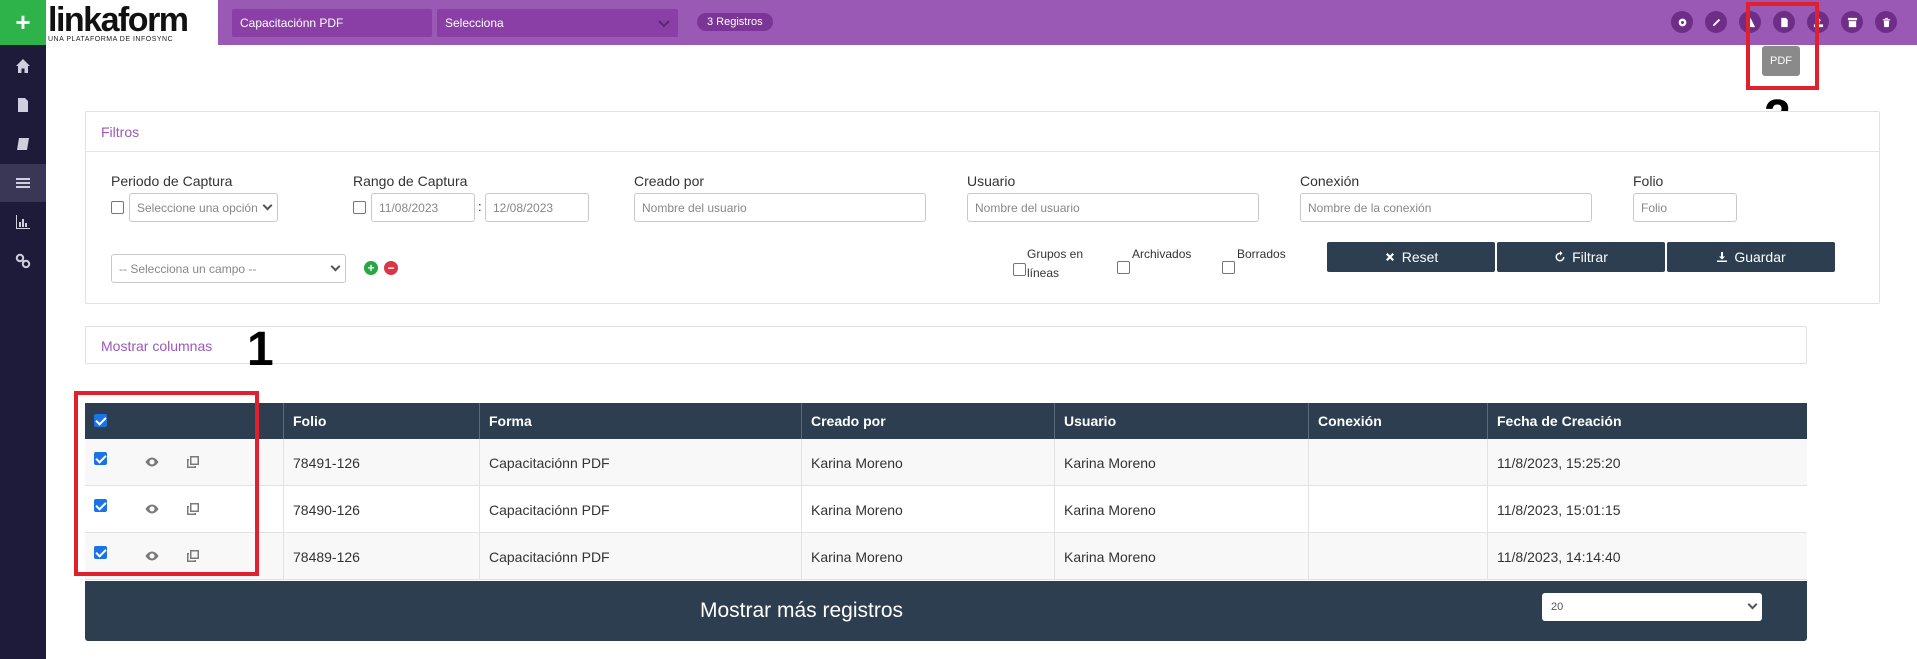 The height and width of the screenshot is (659, 1917). Describe the element at coordinates (1886, 22) in the screenshot. I see `trash-icon` at that location.